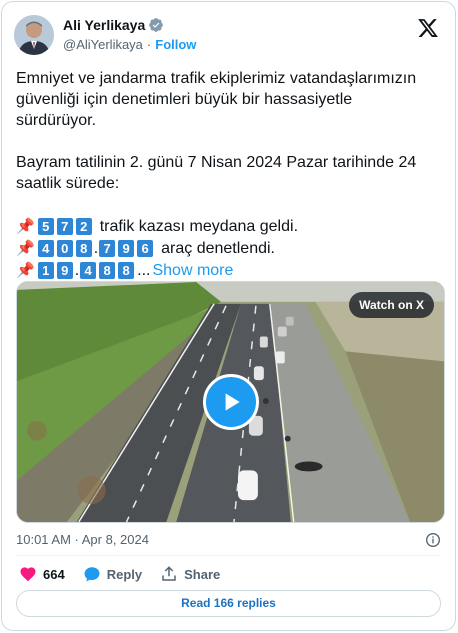  What do you see at coordinates (28, 574) in the screenshot?
I see `heart-icon` at bounding box center [28, 574].